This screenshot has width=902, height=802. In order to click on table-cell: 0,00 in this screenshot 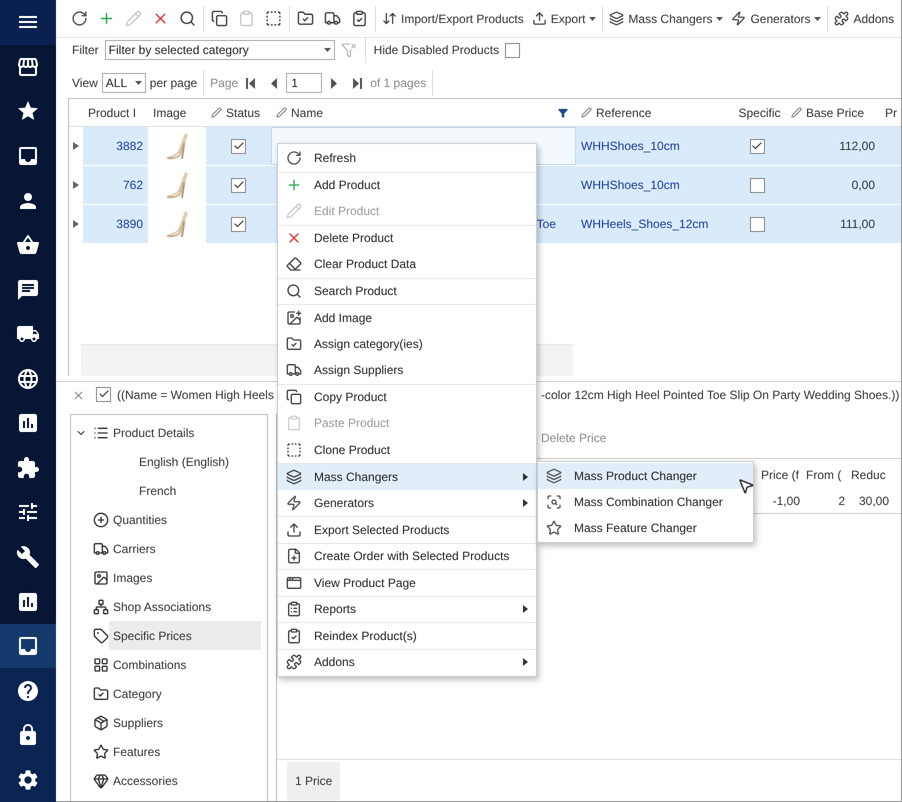, I will do `click(833, 185)`.